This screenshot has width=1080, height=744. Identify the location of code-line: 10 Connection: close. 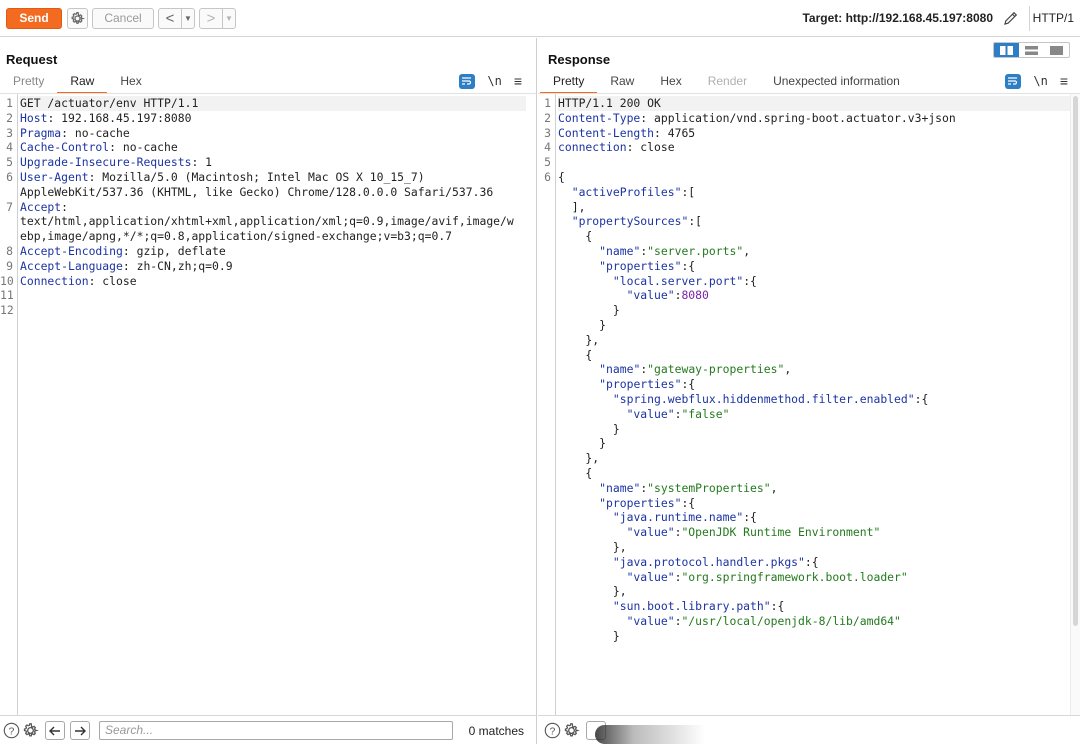
(268, 281).